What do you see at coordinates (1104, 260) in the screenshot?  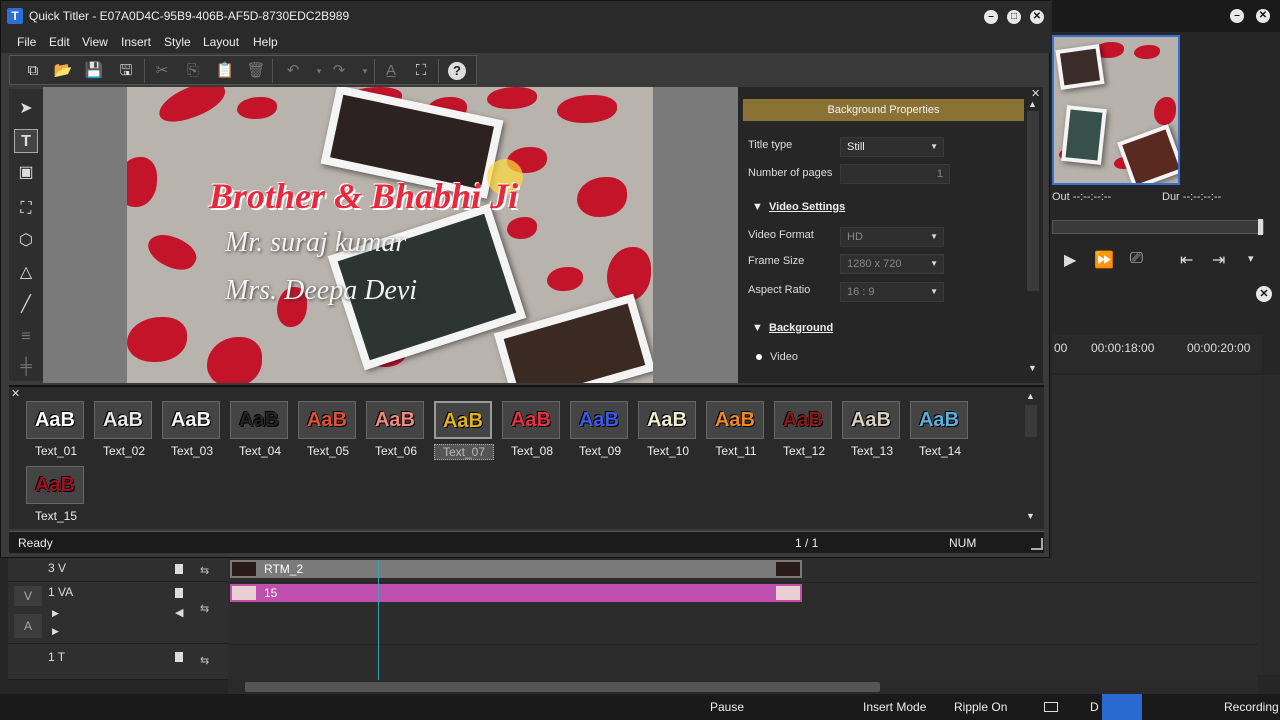 I see `fast-forward-icon: ⏩` at bounding box center [1104, 260].